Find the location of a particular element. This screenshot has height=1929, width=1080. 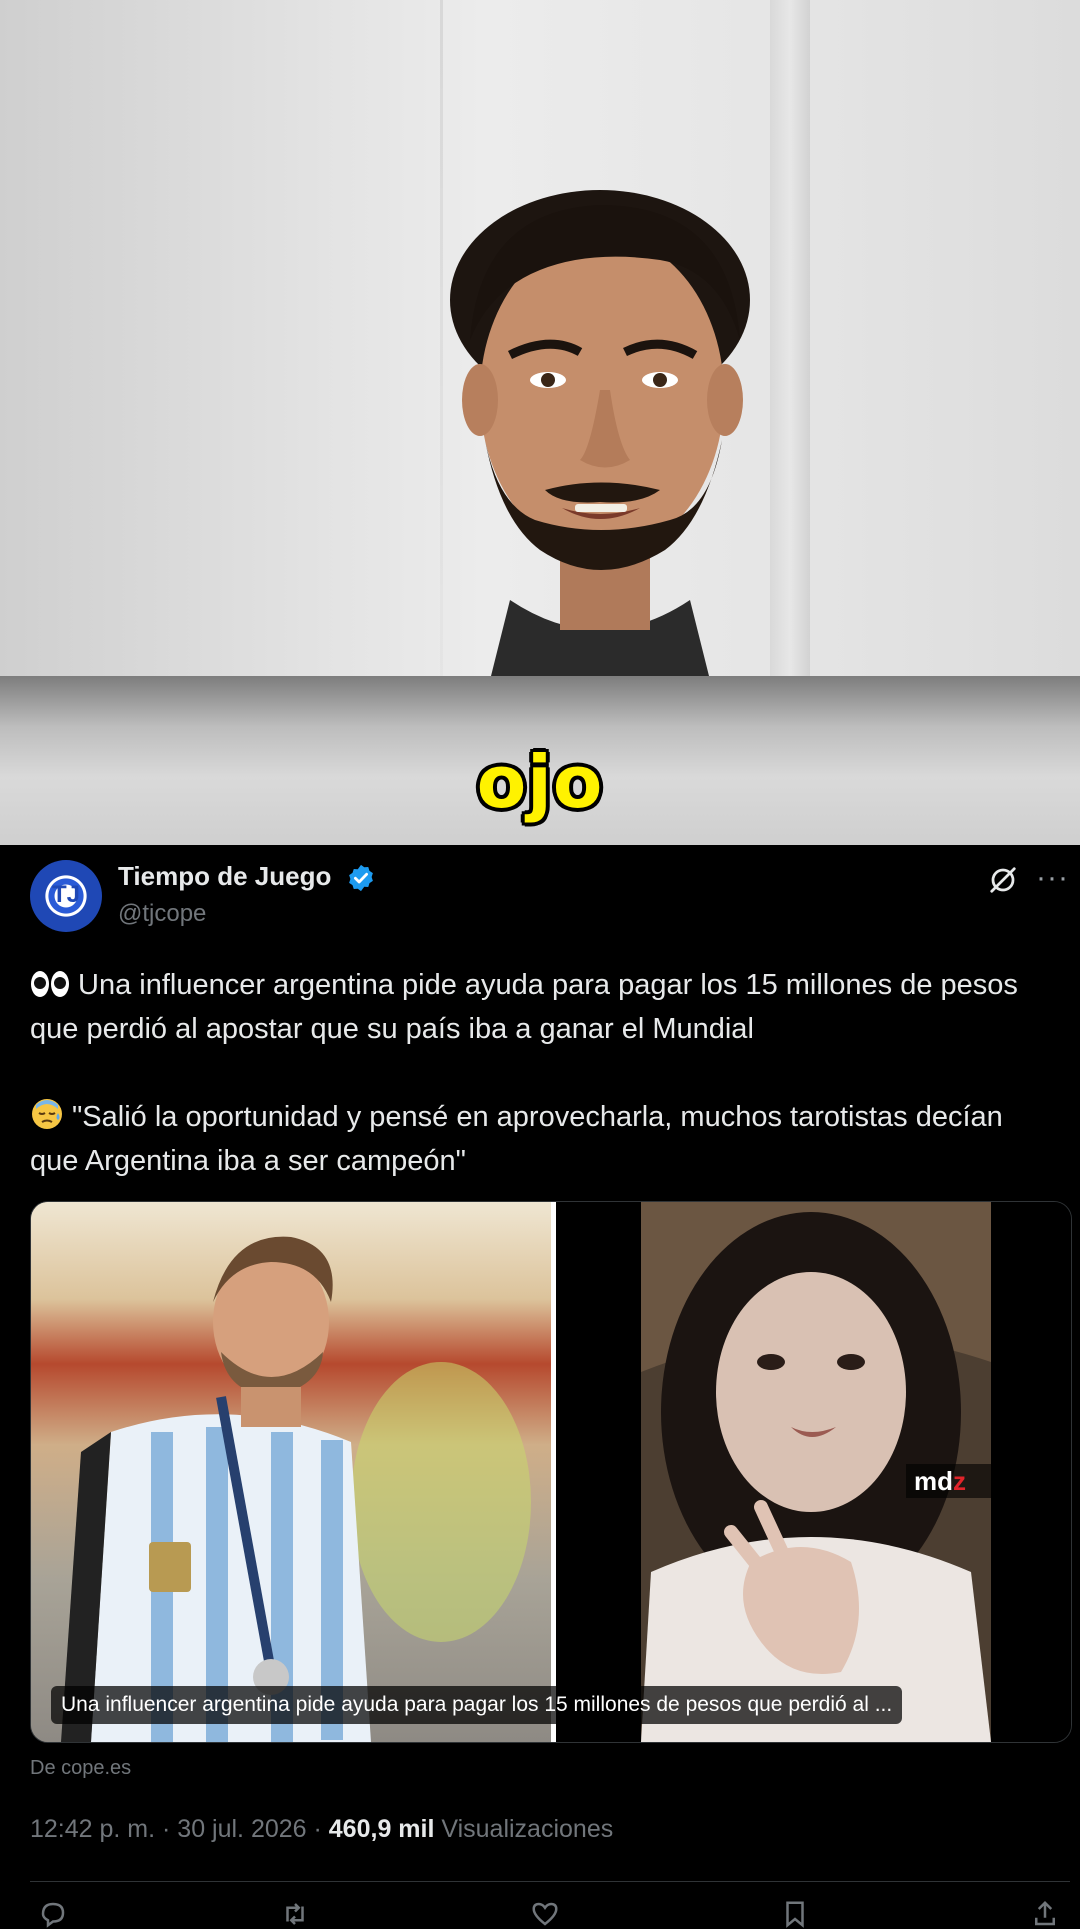

door-frame is located at coordinates (790, 340).